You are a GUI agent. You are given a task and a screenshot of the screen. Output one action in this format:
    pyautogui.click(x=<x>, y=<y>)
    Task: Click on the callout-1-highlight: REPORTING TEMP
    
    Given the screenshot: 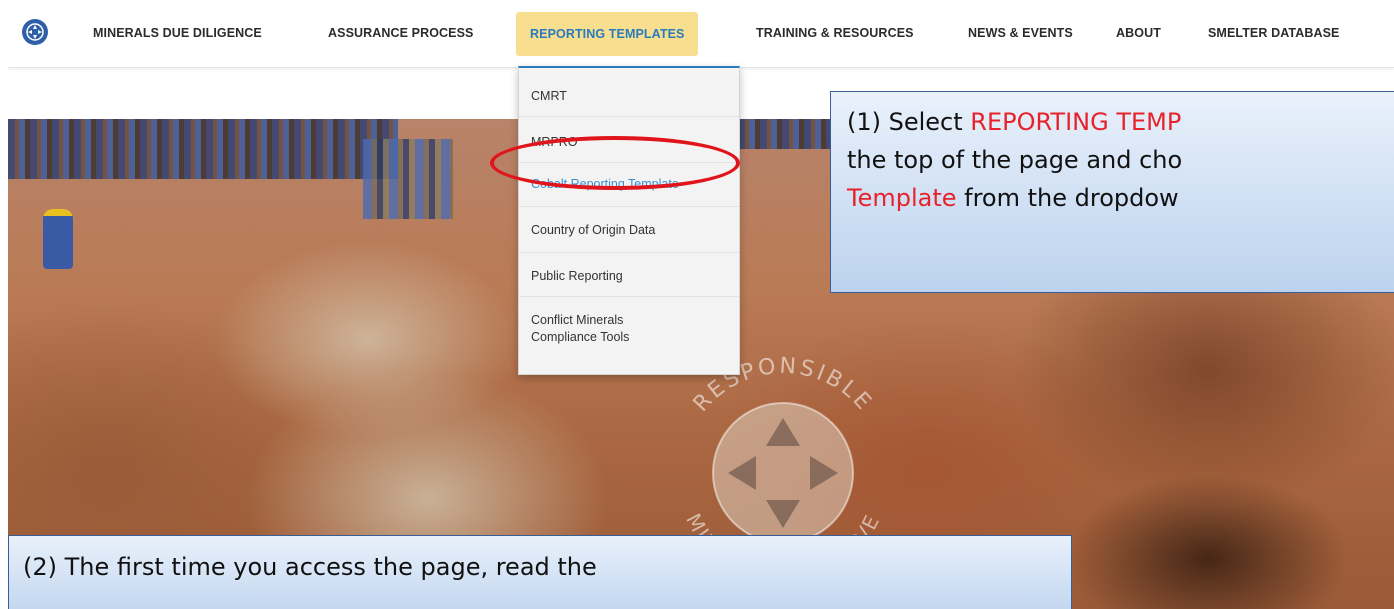 What is the action you would take?
    pyautogui.click(x=1076, y=122)
    